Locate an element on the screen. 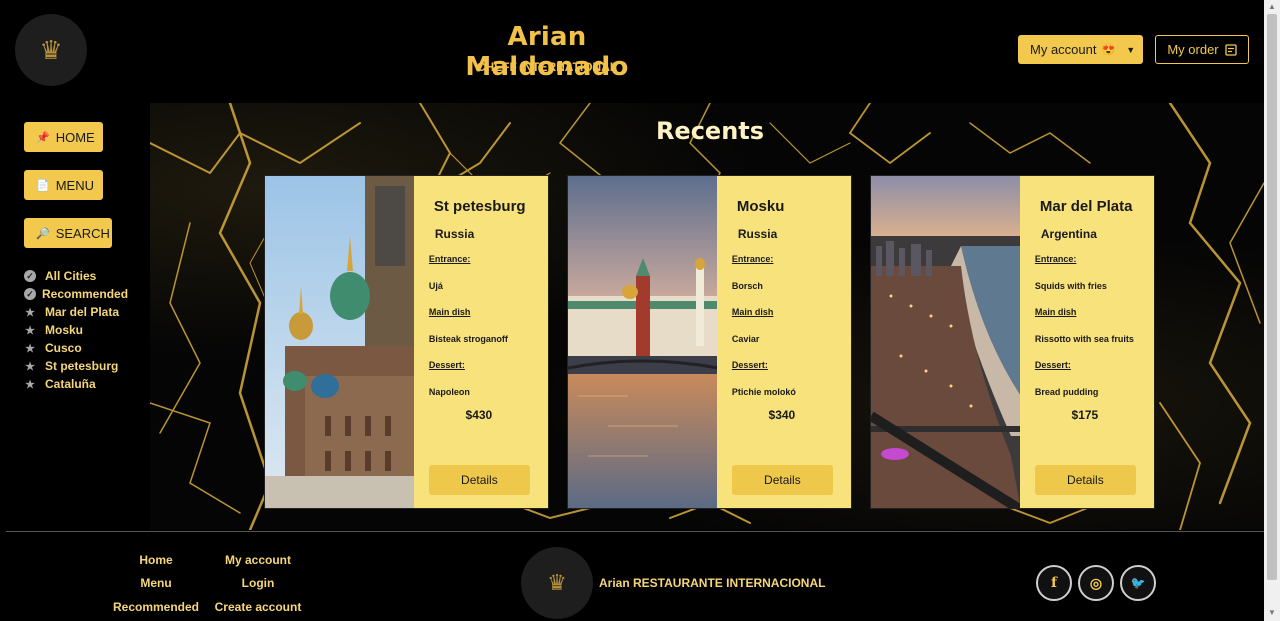  heart-eyes-emoji-icon: 😍 is located at coordinates (1108, 50).